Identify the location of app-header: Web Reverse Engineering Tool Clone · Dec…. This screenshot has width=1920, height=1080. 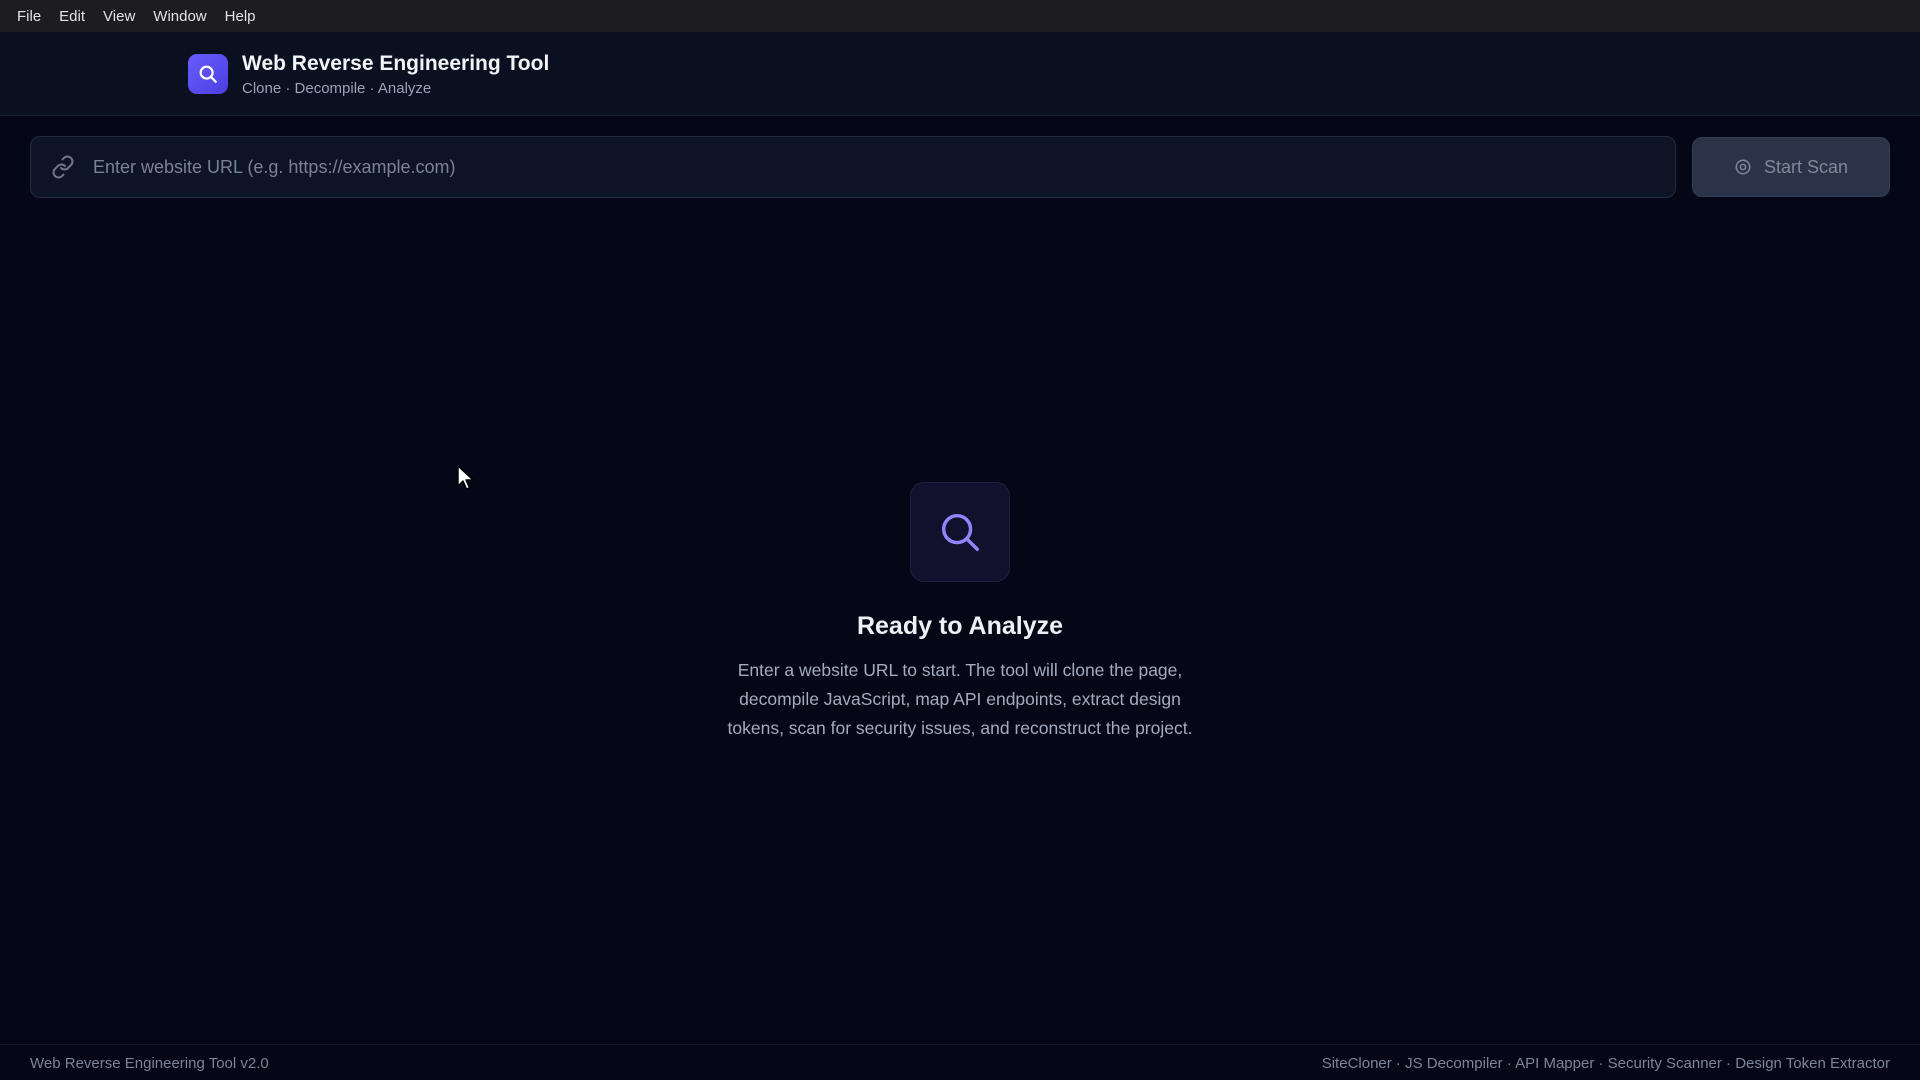
(960, 74).